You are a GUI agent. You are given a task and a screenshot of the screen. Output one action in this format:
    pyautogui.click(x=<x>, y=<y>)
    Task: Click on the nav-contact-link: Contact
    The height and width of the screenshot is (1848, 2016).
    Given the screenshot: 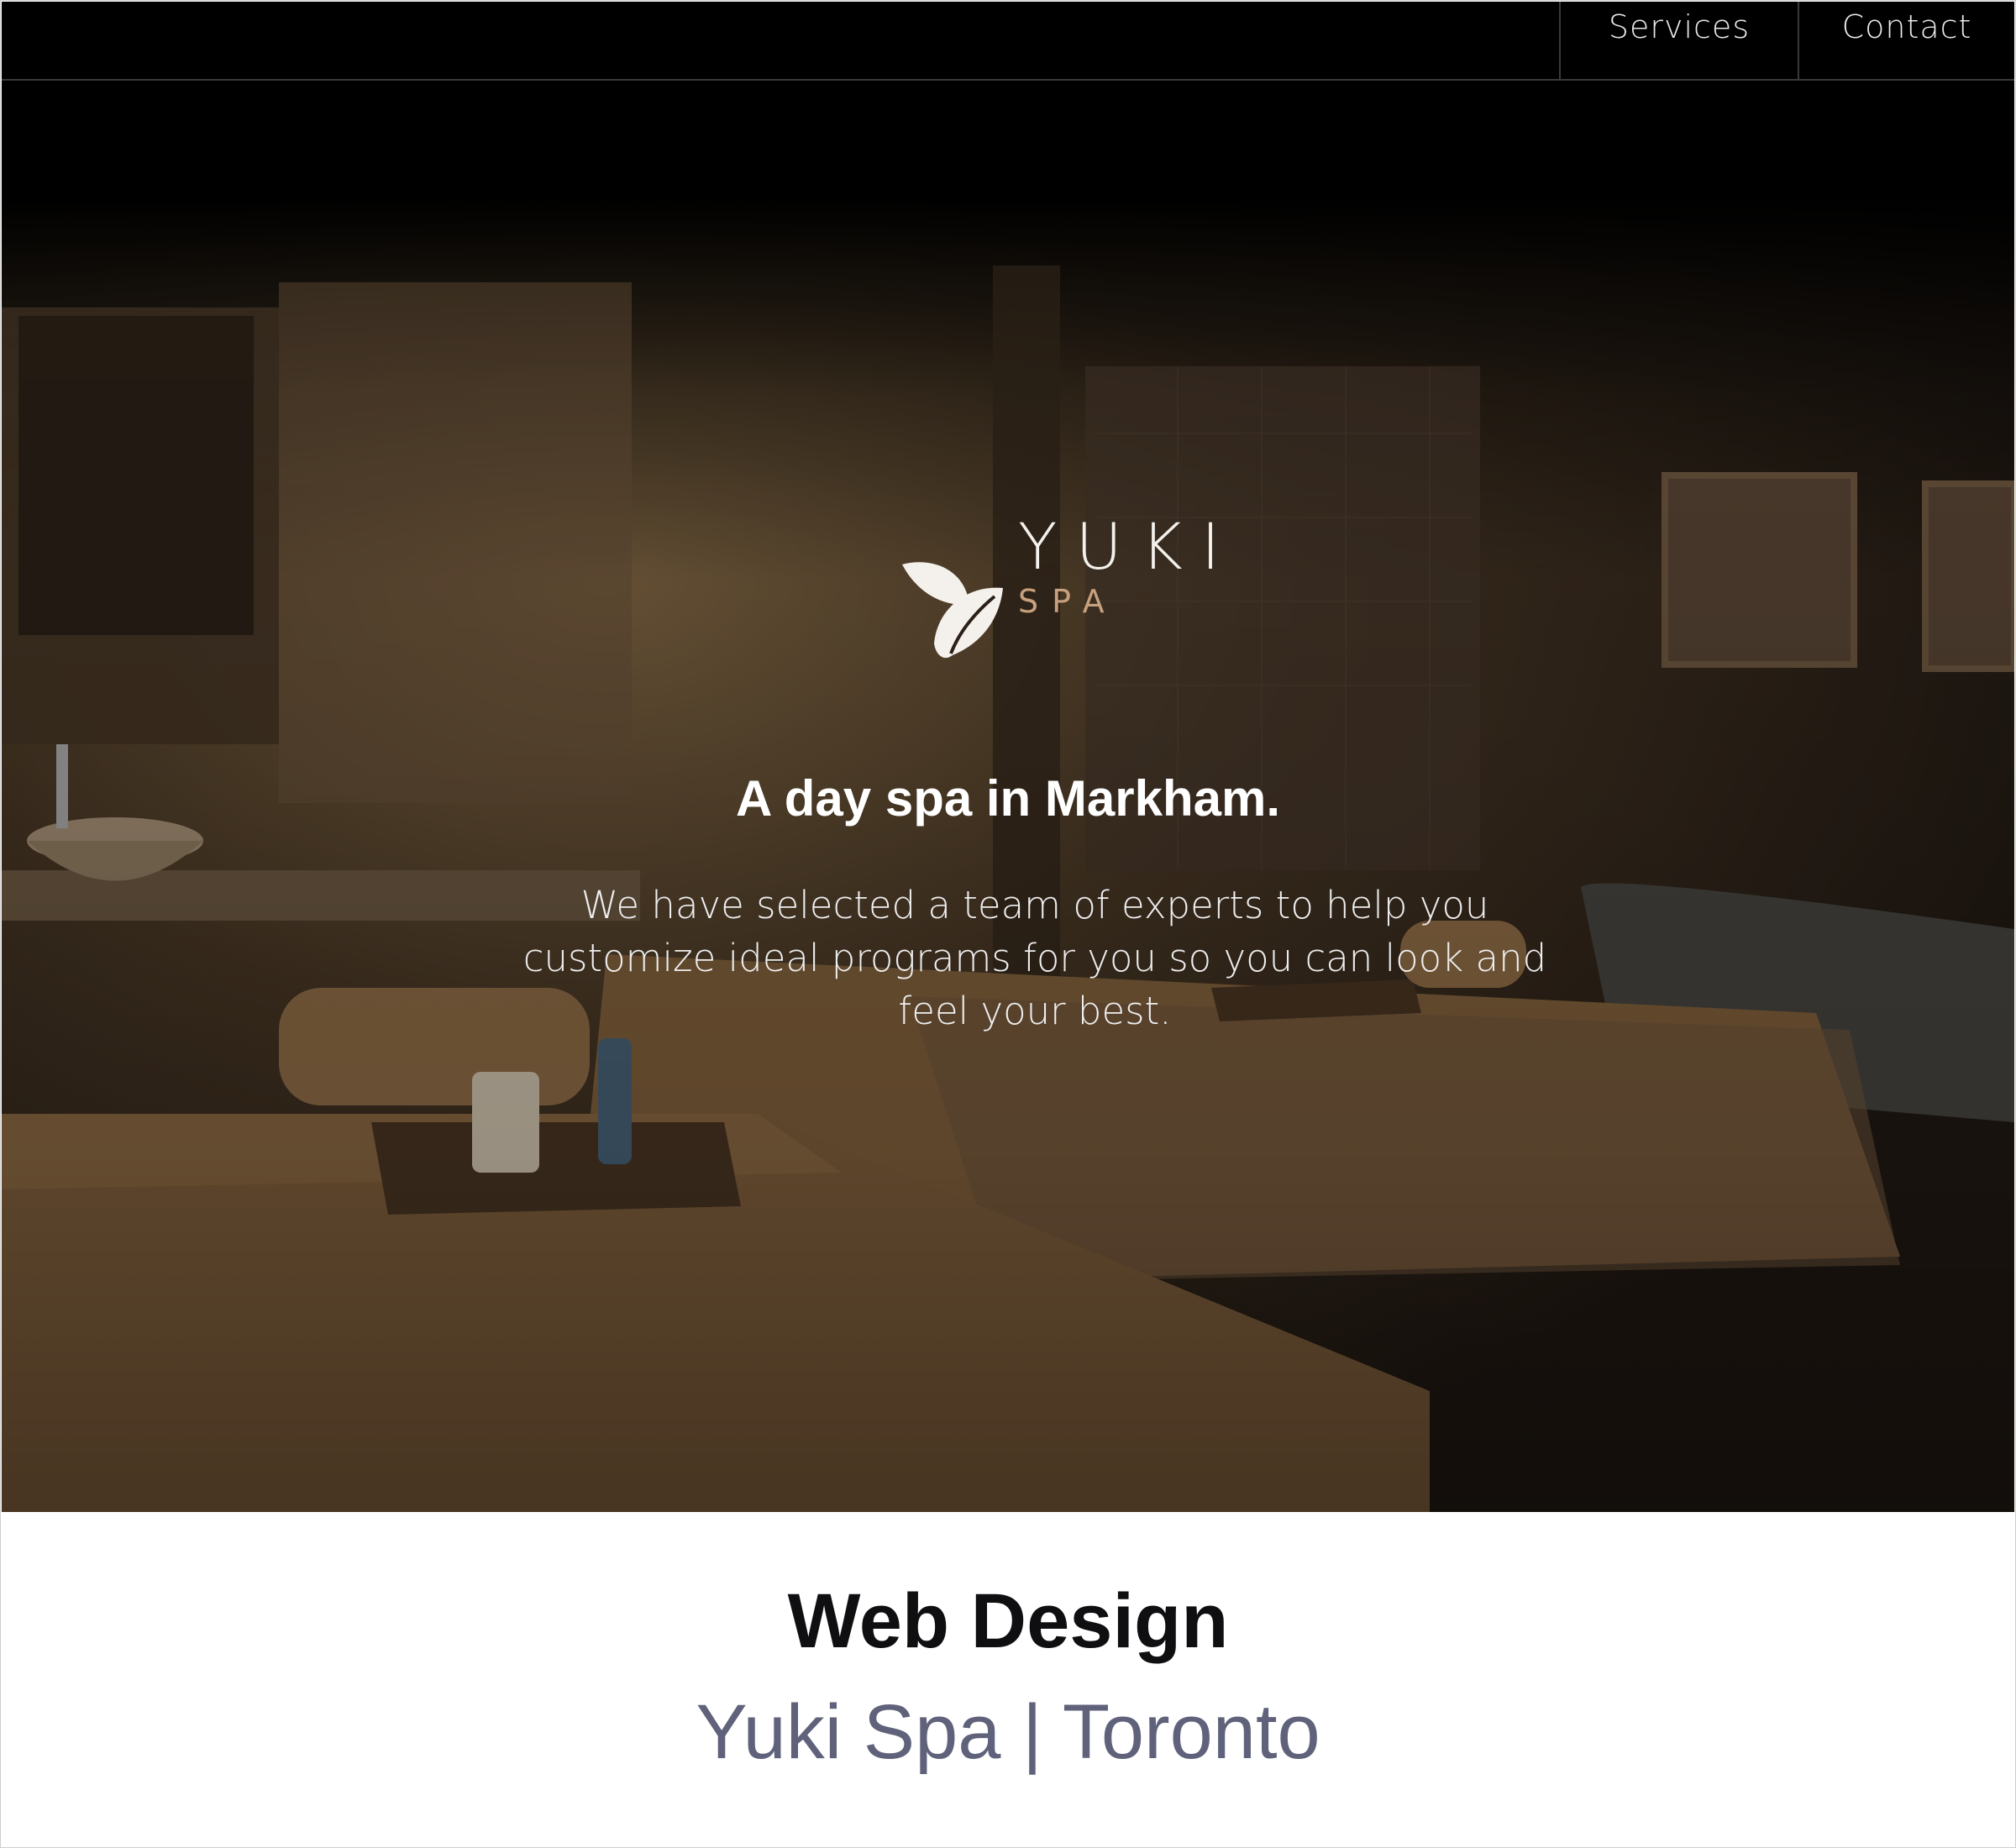 What is the action you would take?
    pyautogui.click(x=1906, y=40)
    